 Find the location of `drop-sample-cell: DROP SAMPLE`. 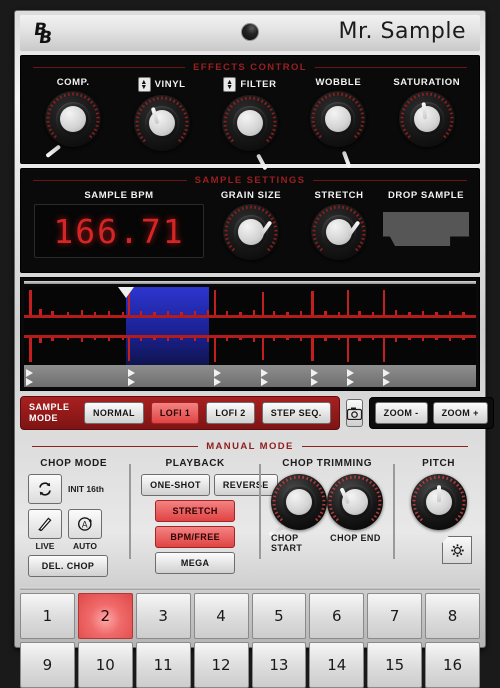

drop-sample-cell: DROP SAMPLE is located at coordinates (426, 218).